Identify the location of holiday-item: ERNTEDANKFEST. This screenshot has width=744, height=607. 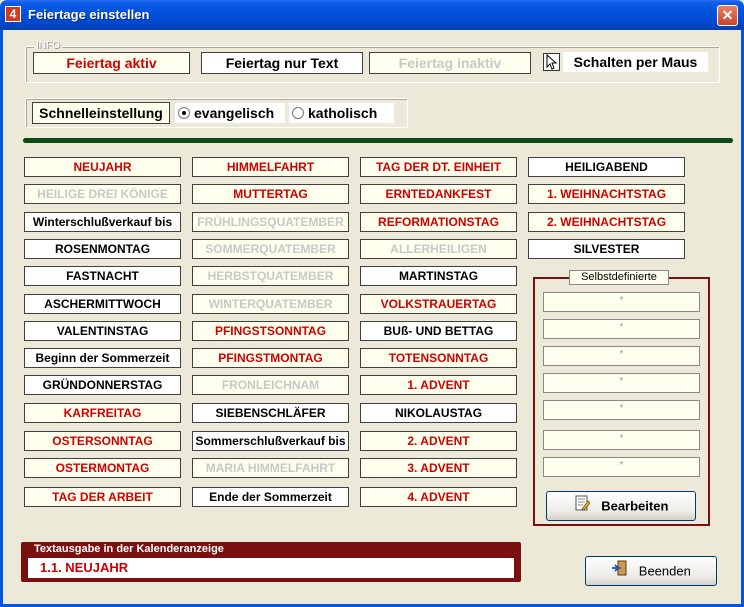
(438, 194).